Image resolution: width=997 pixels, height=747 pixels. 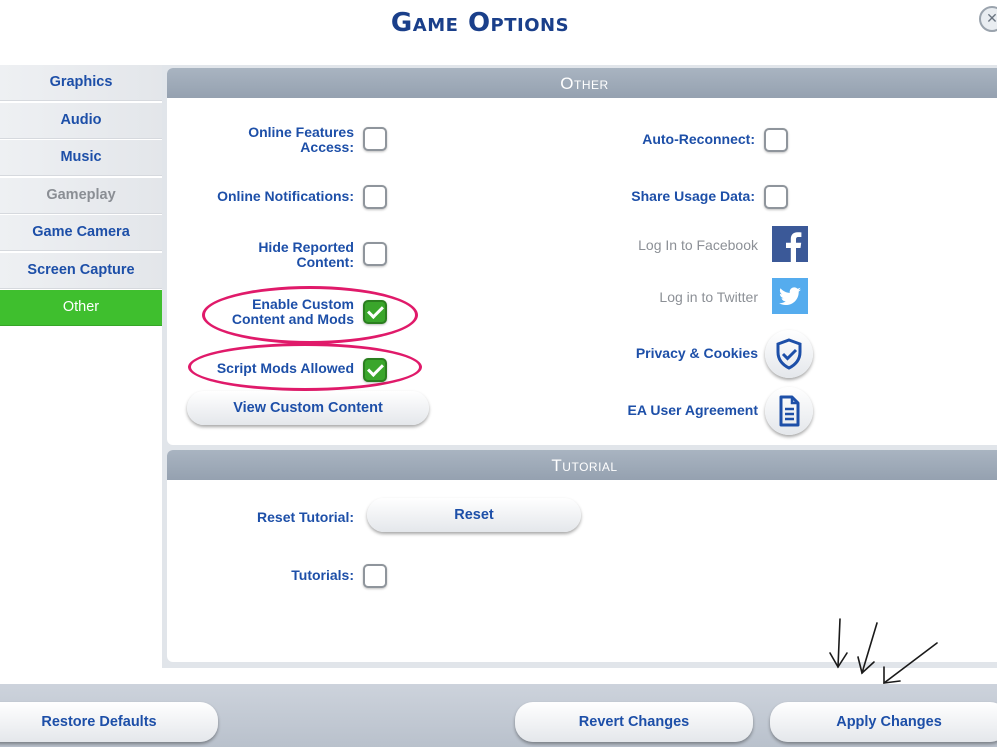 What do you see at coordinates (303, 304) in the screenshot?
I see `enable-custom-label-line1: Enable Custom` at bounding box center [303, 304].